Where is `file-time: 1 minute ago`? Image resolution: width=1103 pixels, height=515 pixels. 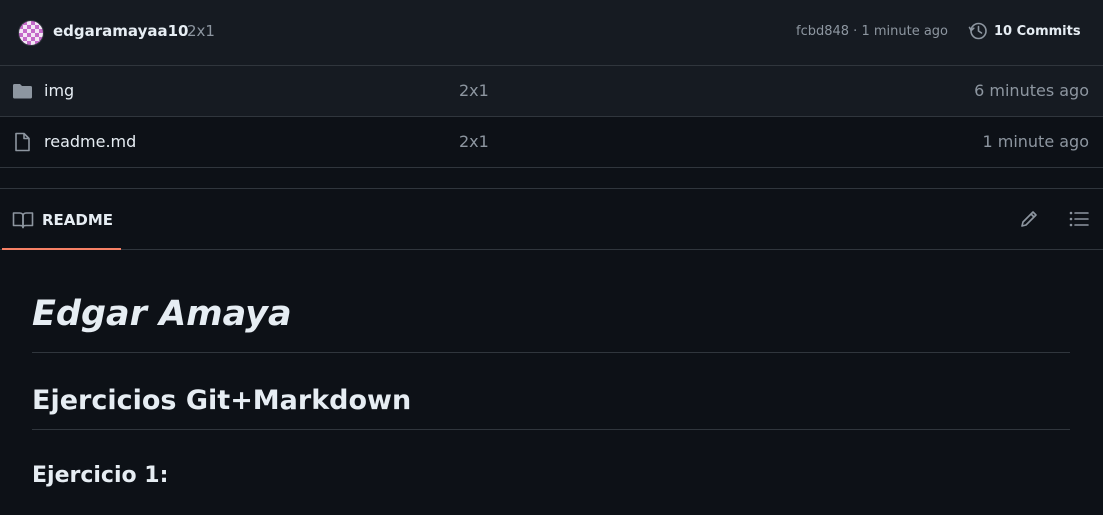 file-time: 1 minute ago is located at coordinates (1035, 141).